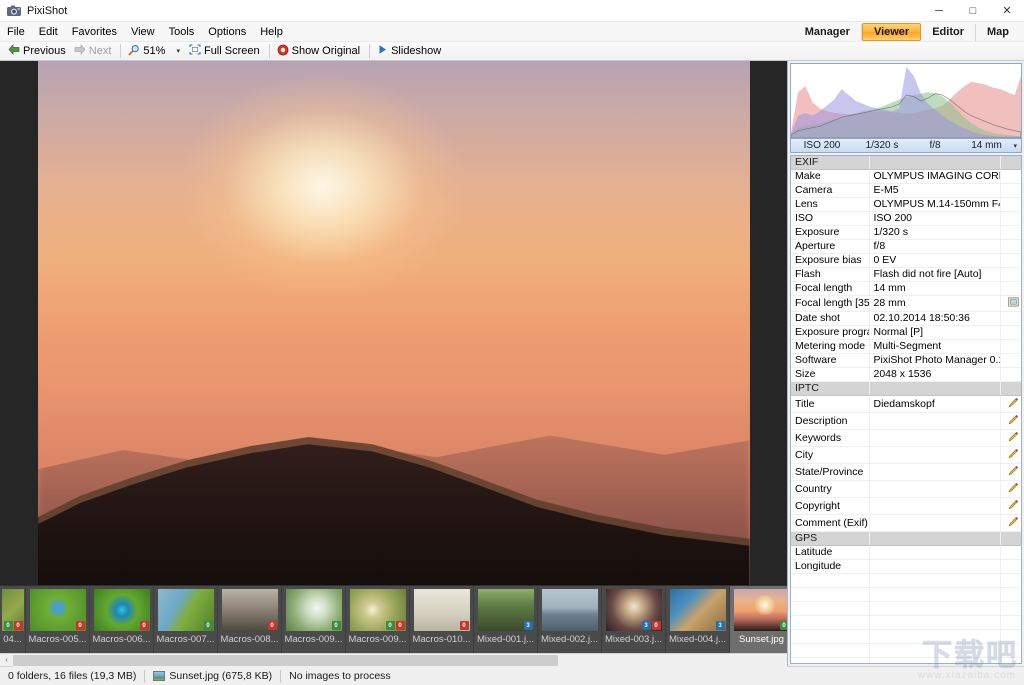 This screenshot has height=685, width=1024. I want to click on zoom-dropdown-caret: ▾, so click(178, 51).